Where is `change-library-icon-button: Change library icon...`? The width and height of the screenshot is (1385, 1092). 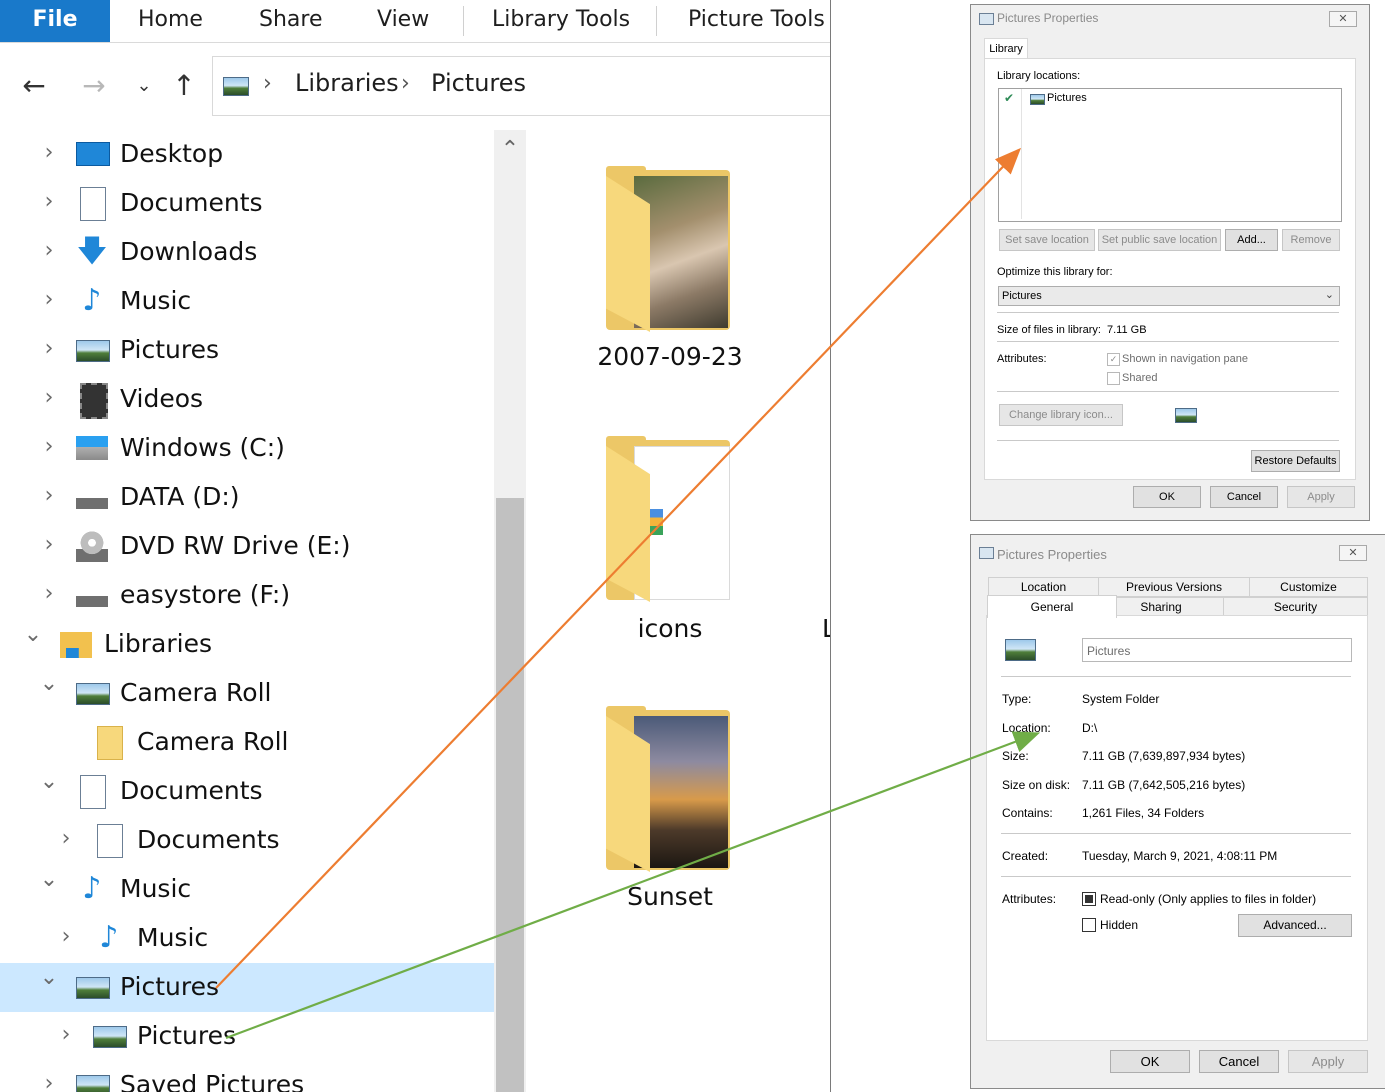
change-library-icon-button: Change library icon... is located at coordinates (1061, 415).